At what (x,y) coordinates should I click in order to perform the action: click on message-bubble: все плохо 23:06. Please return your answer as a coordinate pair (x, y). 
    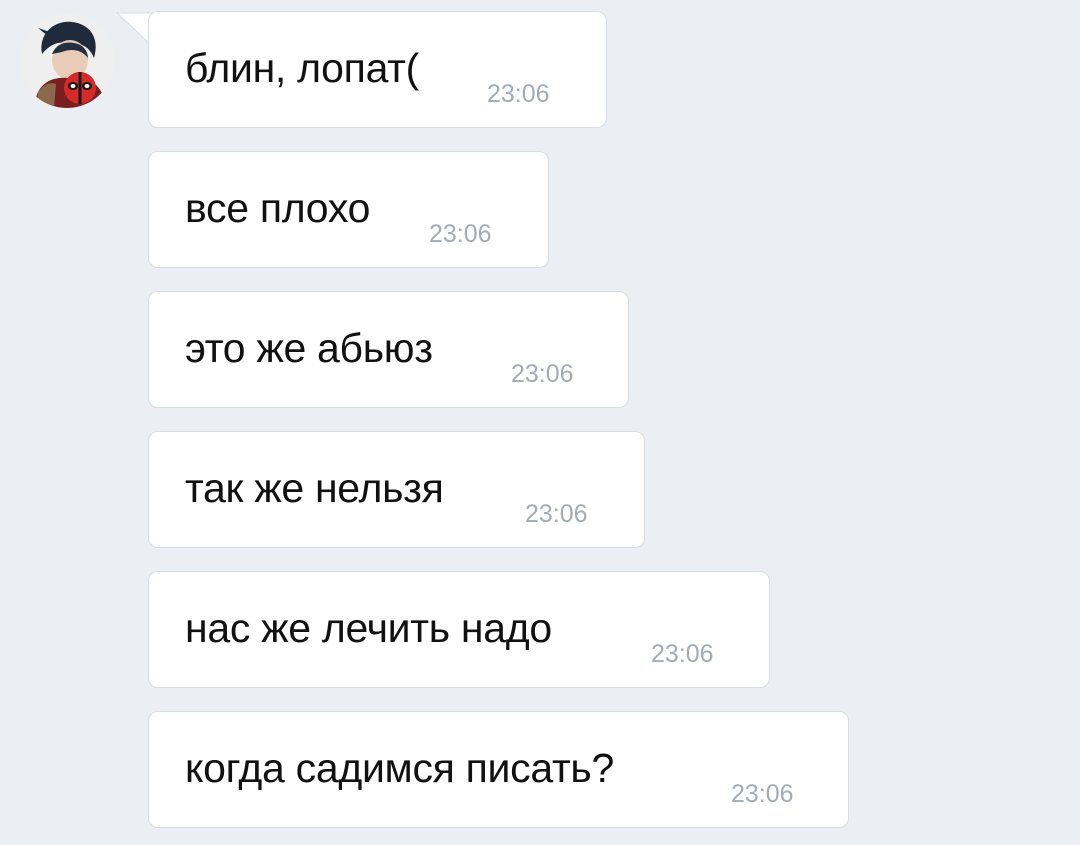
    Looking at the image, I should click on (348, 209).